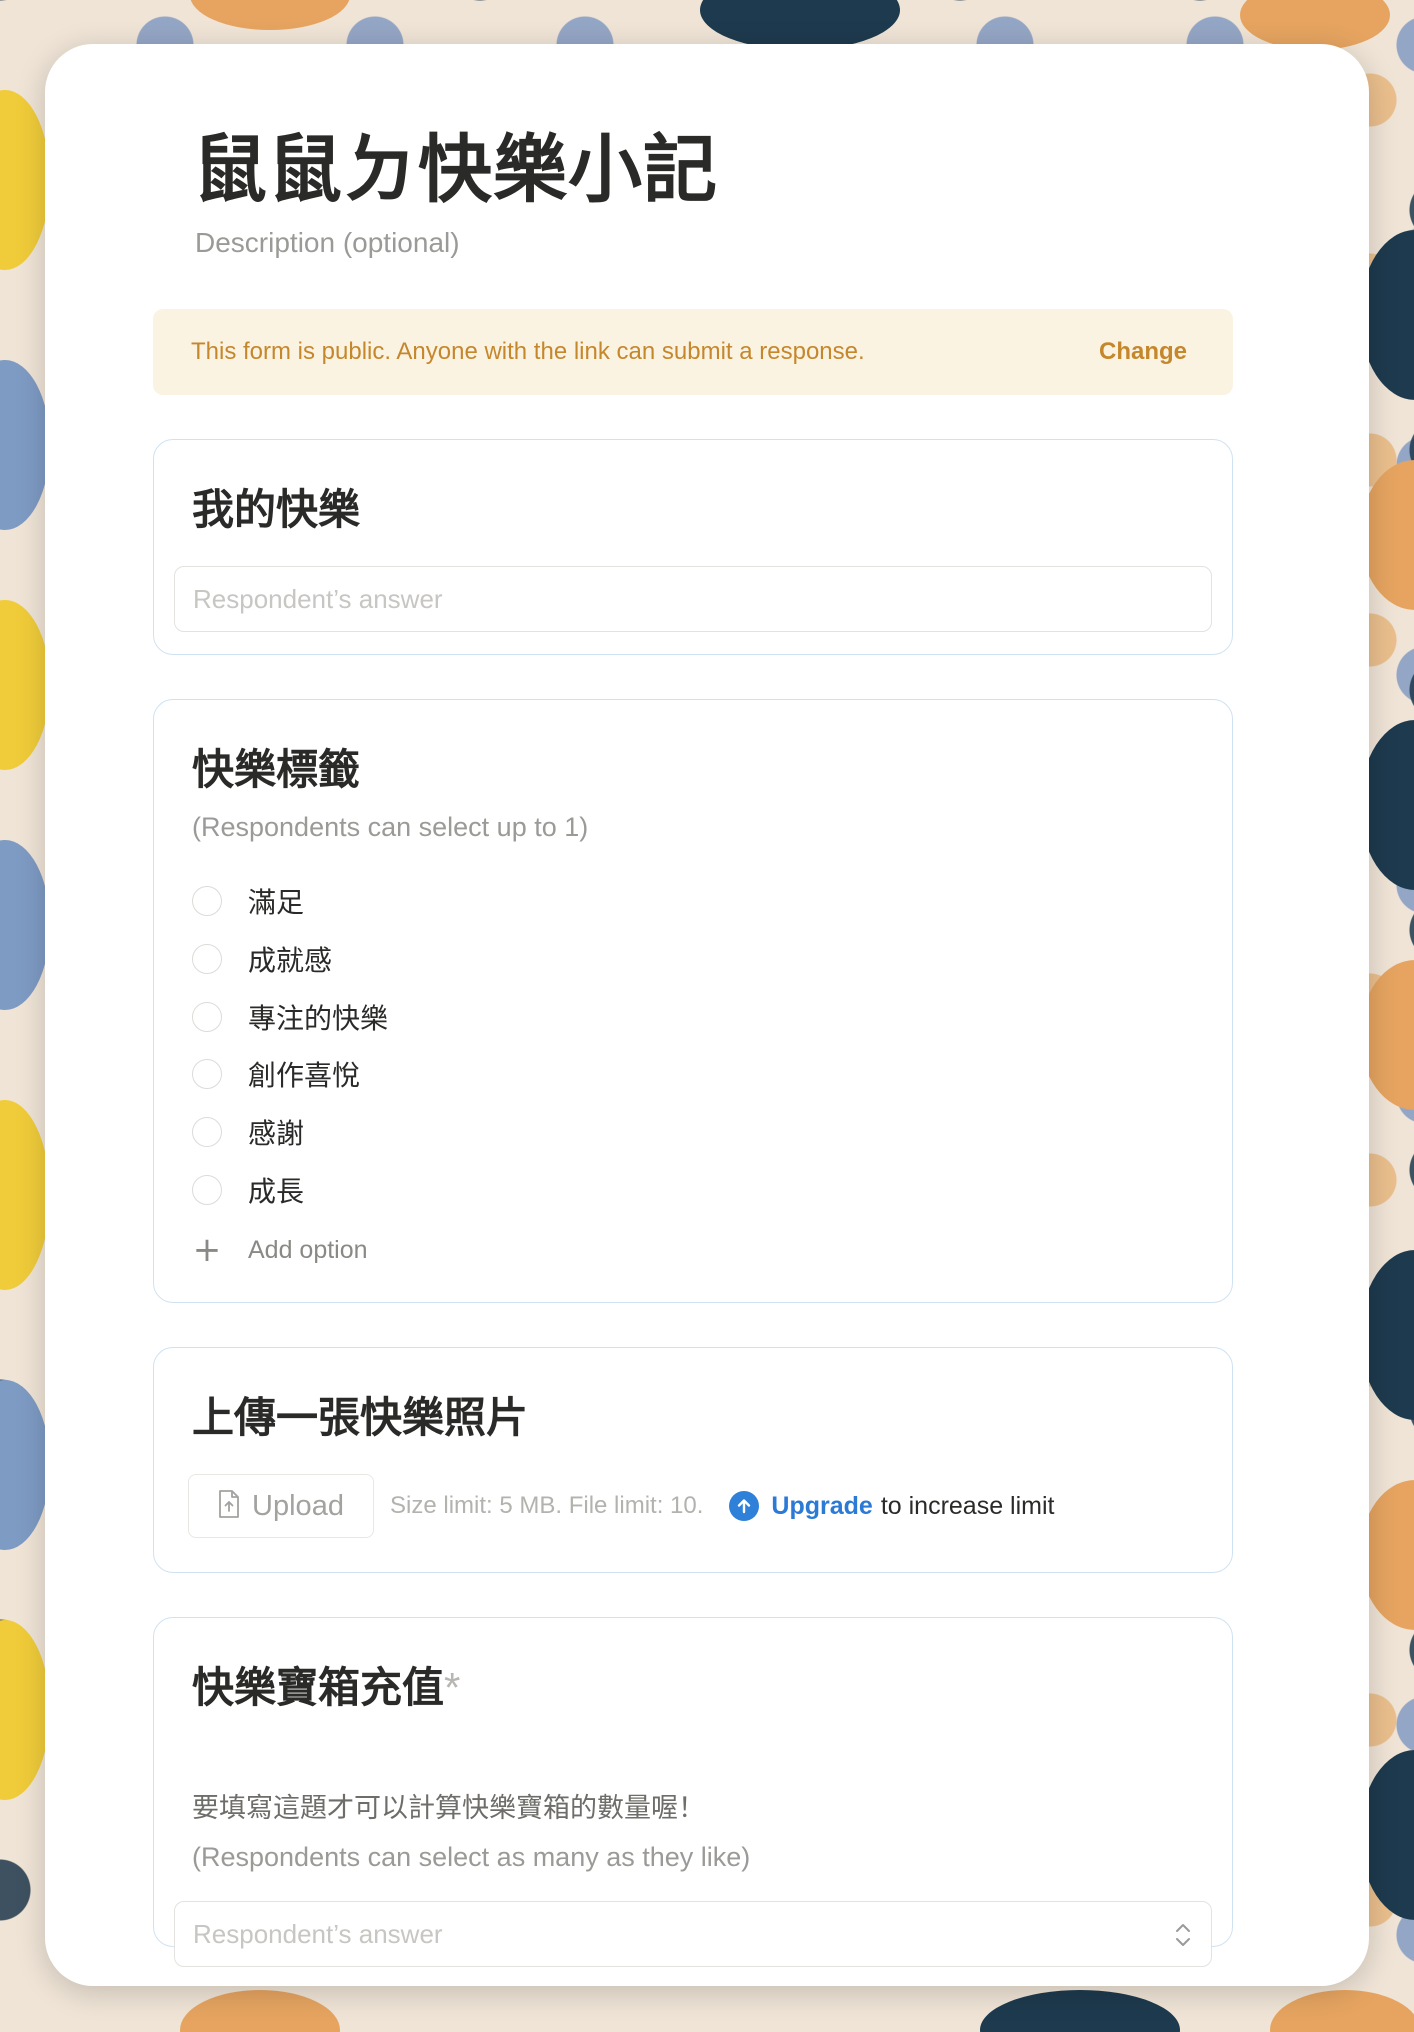 This screenshot has width=1414, height=2032. What do you see at coordinates (1143, 352) in the screenshot?
I see `change-visibility-button: Change` at bounding box center [1143, 352].